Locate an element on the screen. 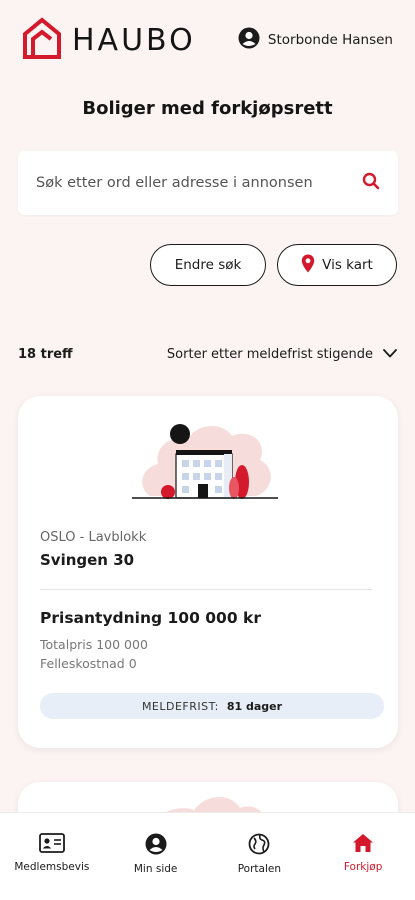 The width and height of the screenshot is (415, 900). nav-item-forkjop: Forkjøp is located at coordinates (363, 856).